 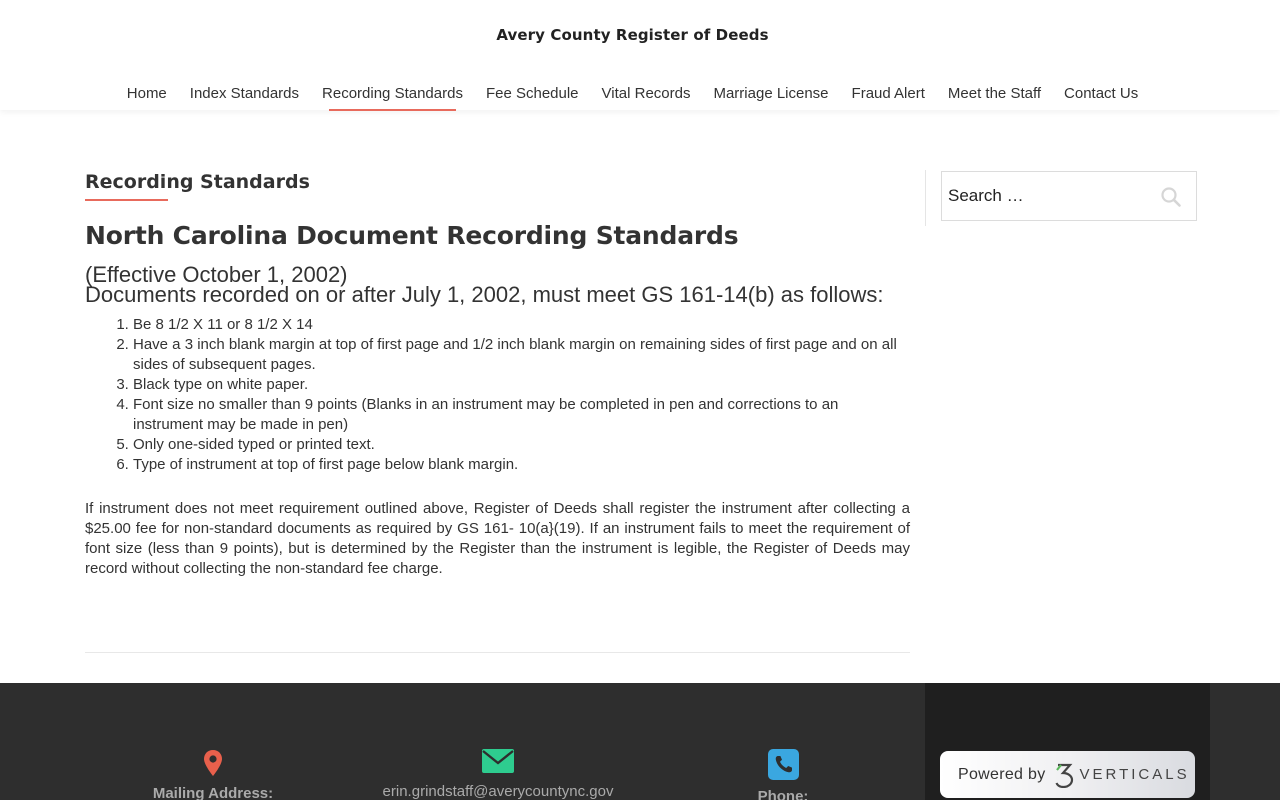 I want to click on email-address: erin.grindstaff@averycountync.gov, so click(x=498, y=791).